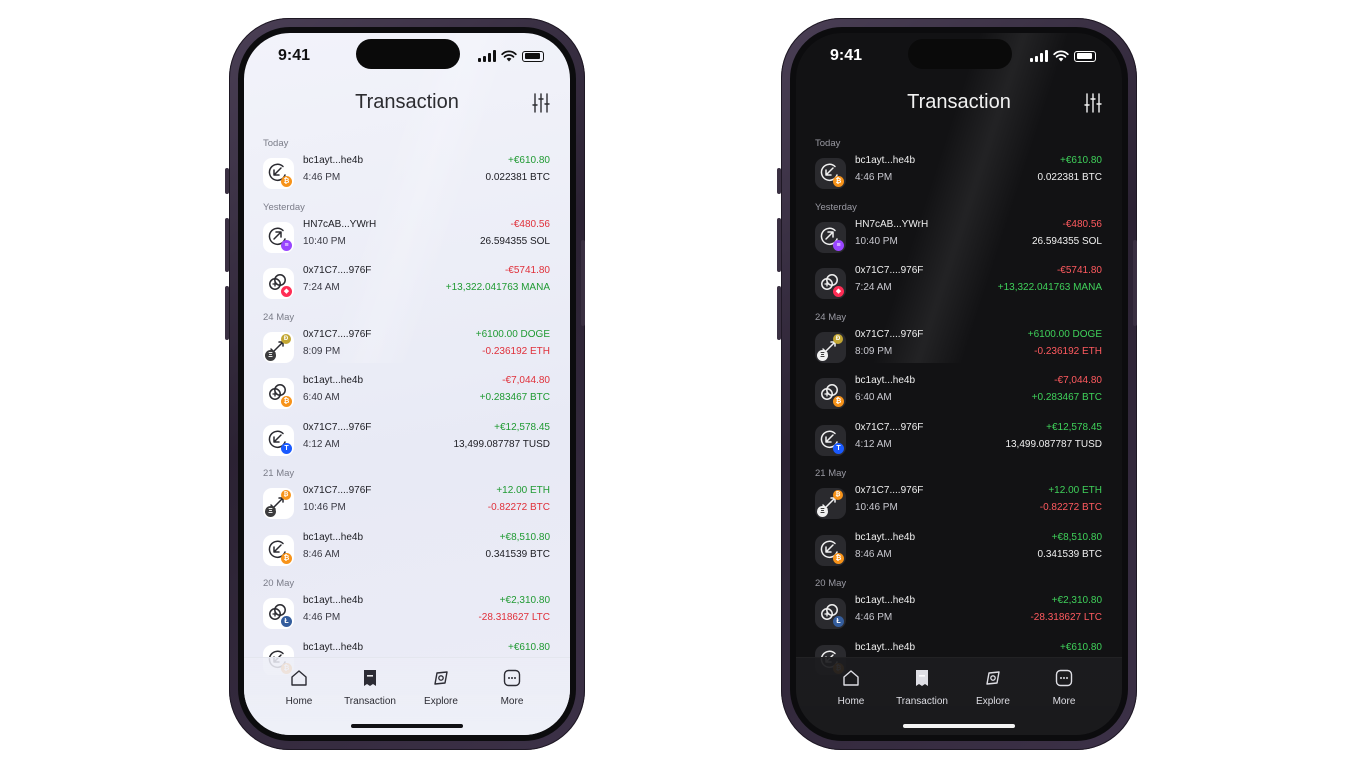  What do you see at coordinates (321, 287) in the screenshot?
I see `transaction-time: 7:24 AM` at bounding box center [321, 287].